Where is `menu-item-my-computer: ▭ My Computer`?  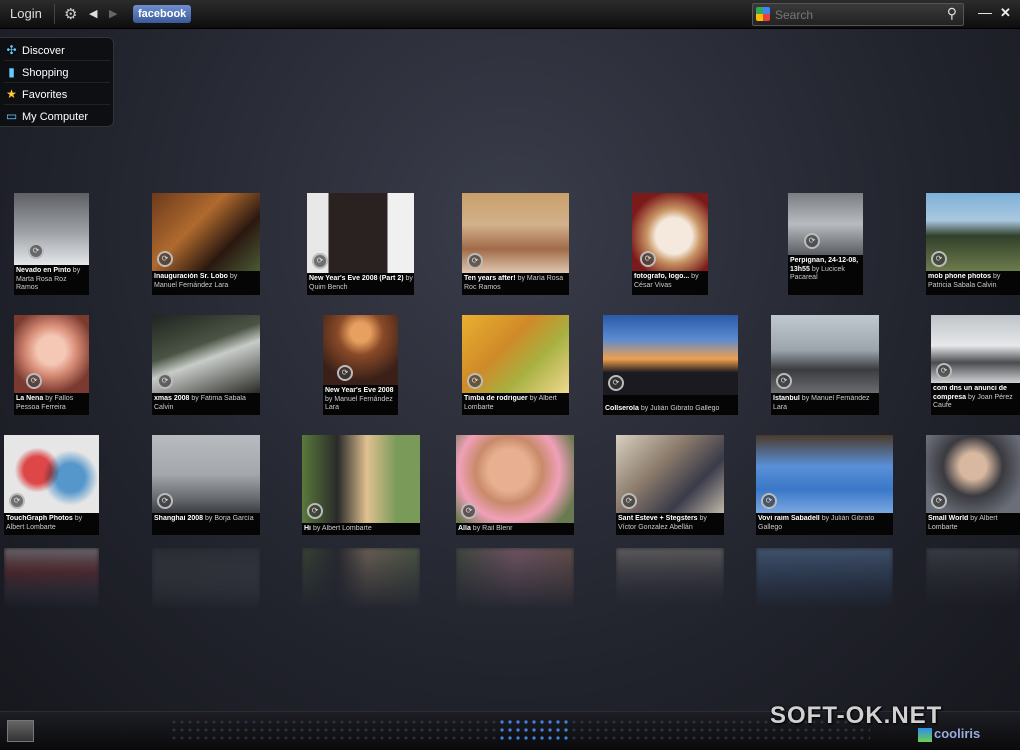
menu-item-my-computer: ▭ My Computer is located at coordinates (57, 116).